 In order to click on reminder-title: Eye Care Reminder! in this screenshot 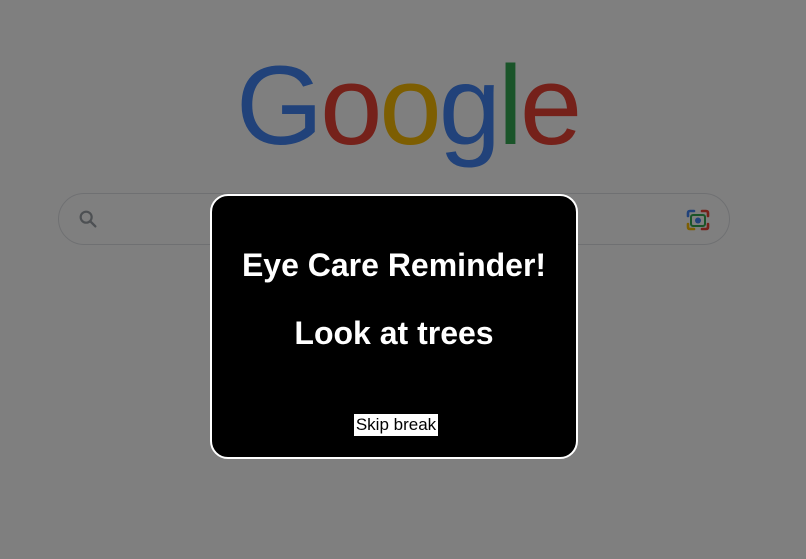, I will do `click(394, 265)`.